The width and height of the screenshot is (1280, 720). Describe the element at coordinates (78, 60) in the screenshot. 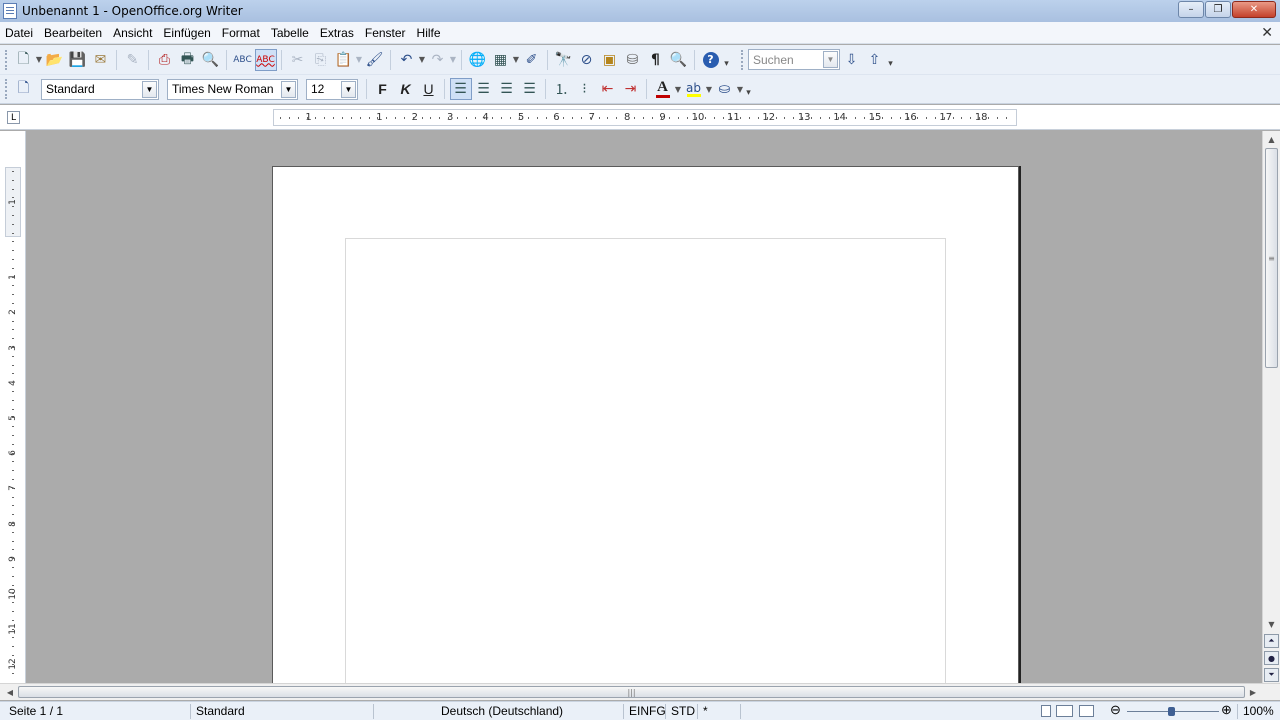

I see `save-icon: 💾` at that location.